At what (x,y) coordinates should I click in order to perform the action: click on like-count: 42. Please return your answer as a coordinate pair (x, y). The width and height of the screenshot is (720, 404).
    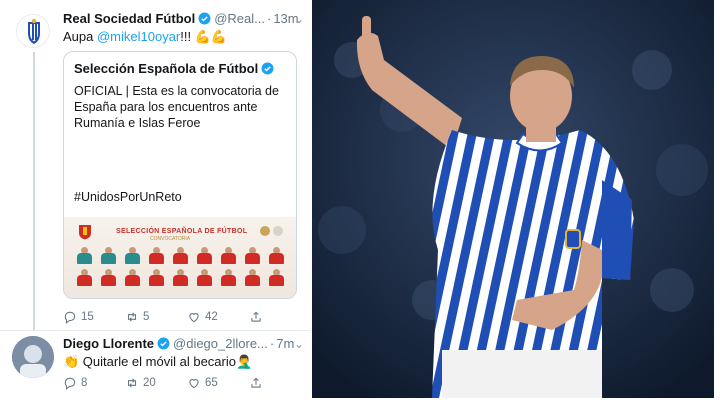
    Looking at the image, I should click on (211, 317).